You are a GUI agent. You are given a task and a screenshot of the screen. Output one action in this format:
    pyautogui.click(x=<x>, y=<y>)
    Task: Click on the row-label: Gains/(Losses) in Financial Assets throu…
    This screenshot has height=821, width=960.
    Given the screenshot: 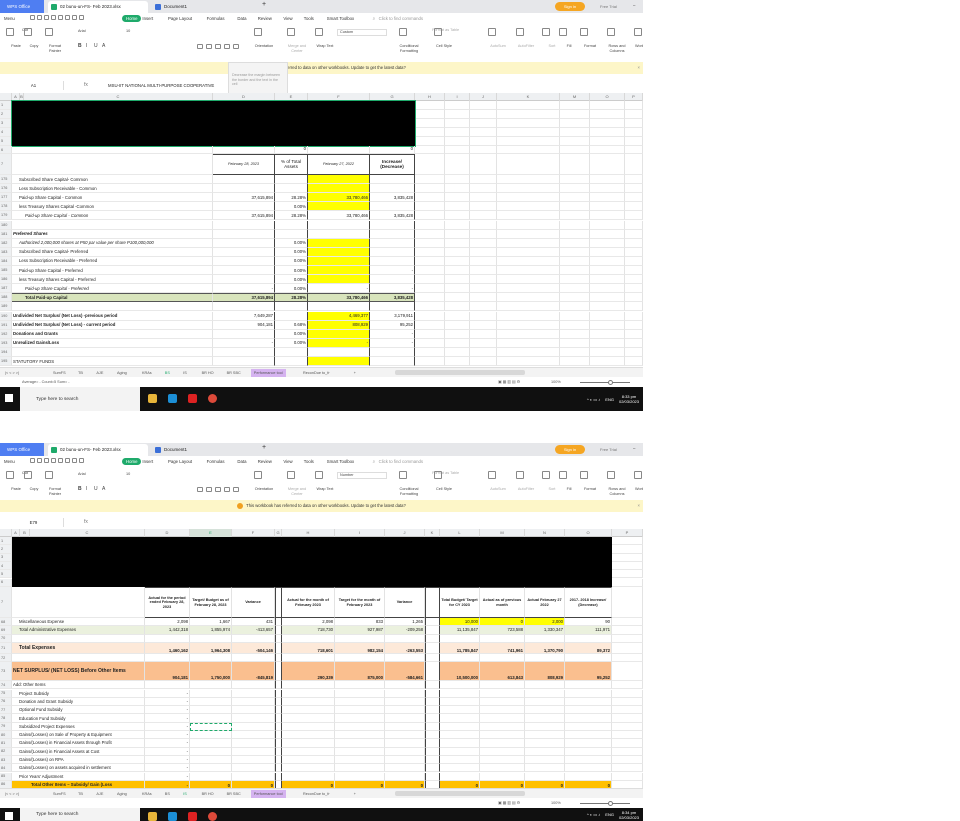 What is the action you would take?
    pyautogui.click(x=78, y=743)
    